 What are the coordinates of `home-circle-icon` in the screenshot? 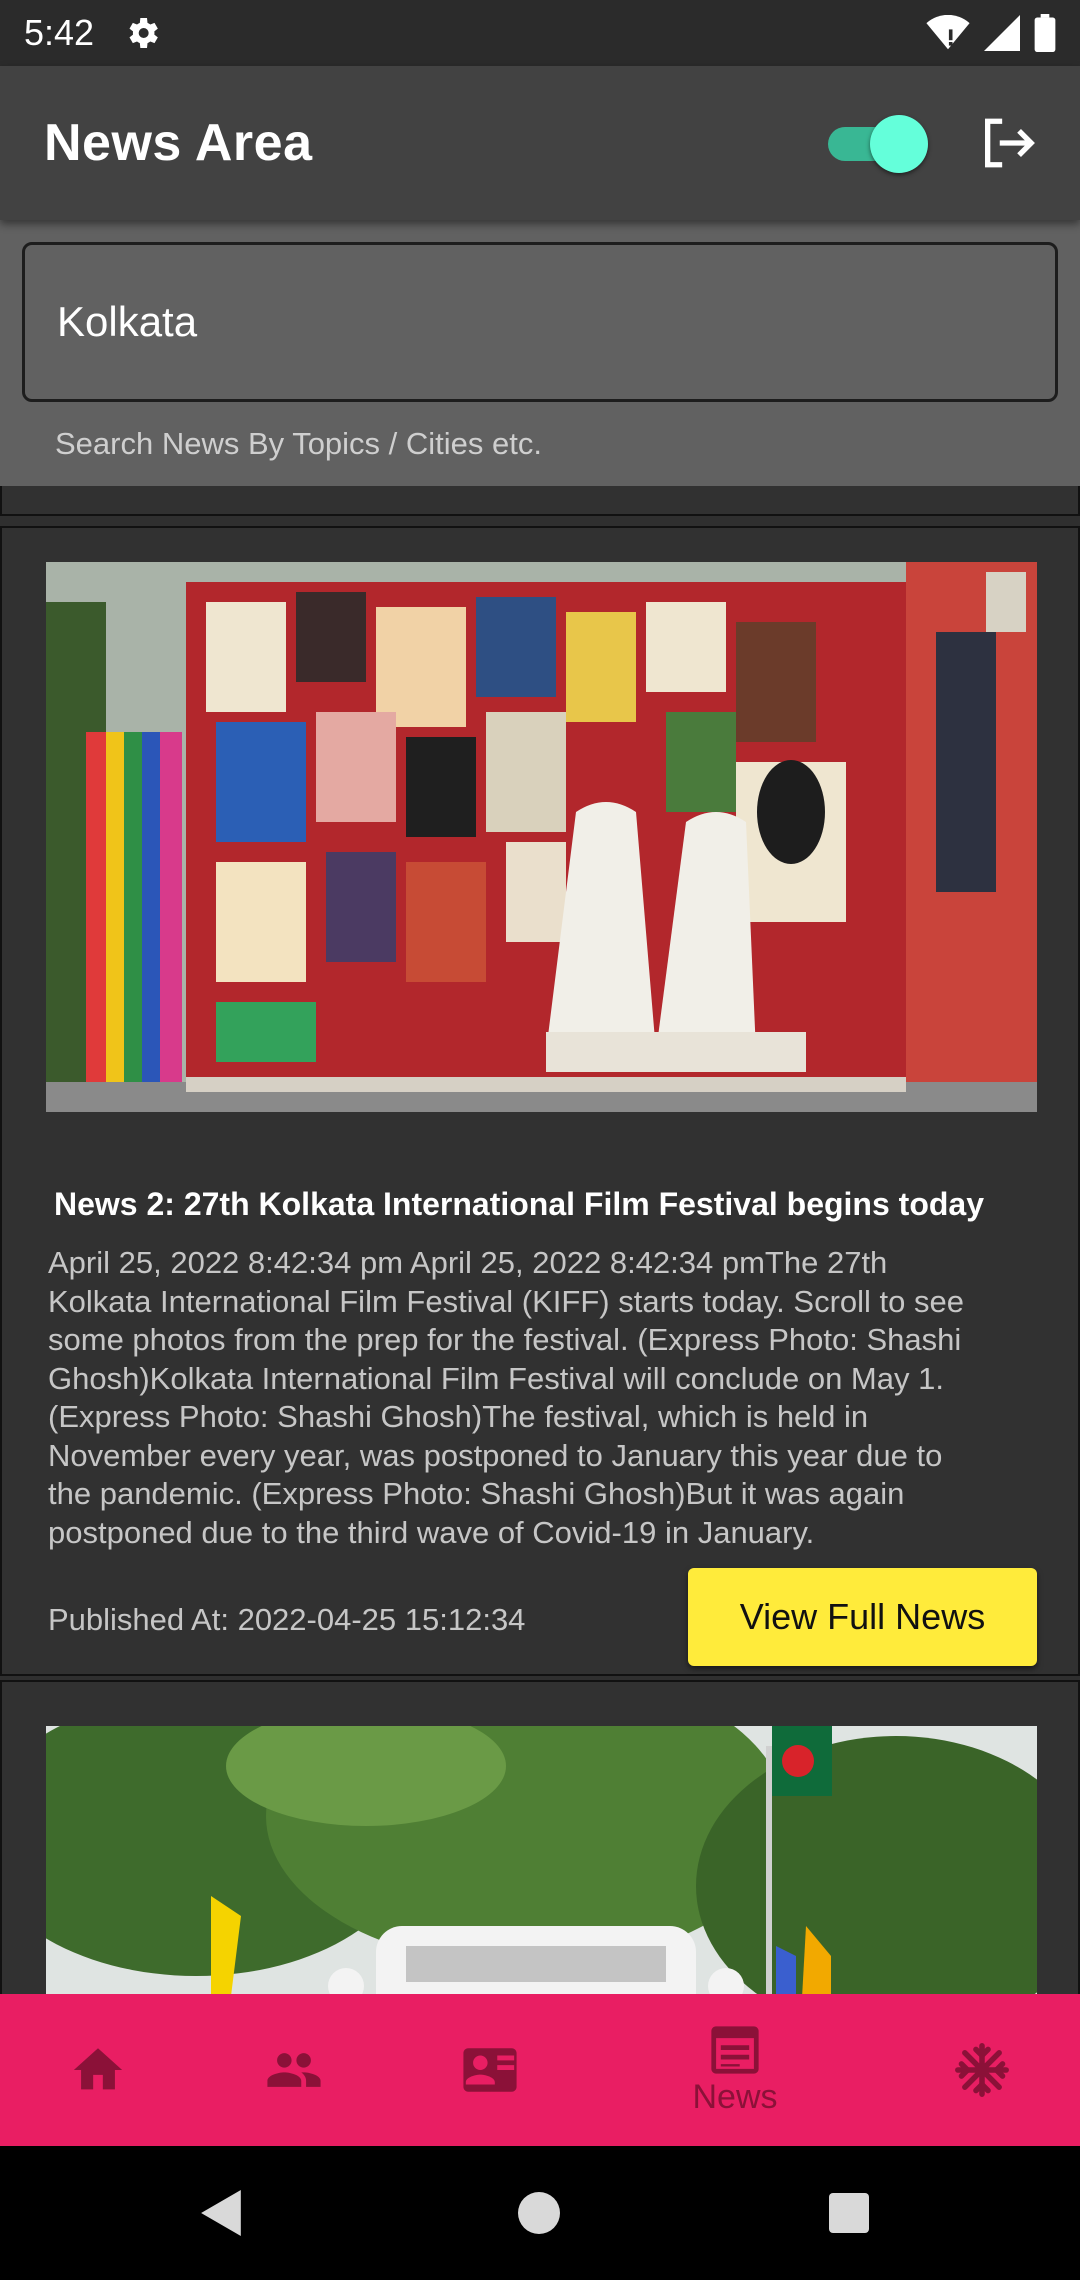 It's located at (539, 2213).